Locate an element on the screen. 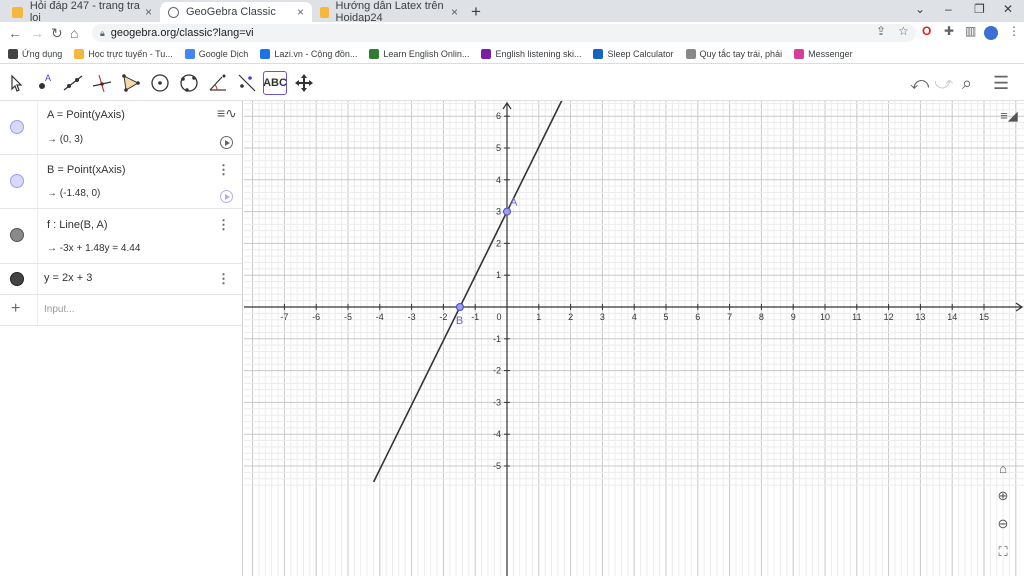 This screenshot has height=576, width=1024. bookmark-item: Google Dịch is located at coordinates (216, 53).